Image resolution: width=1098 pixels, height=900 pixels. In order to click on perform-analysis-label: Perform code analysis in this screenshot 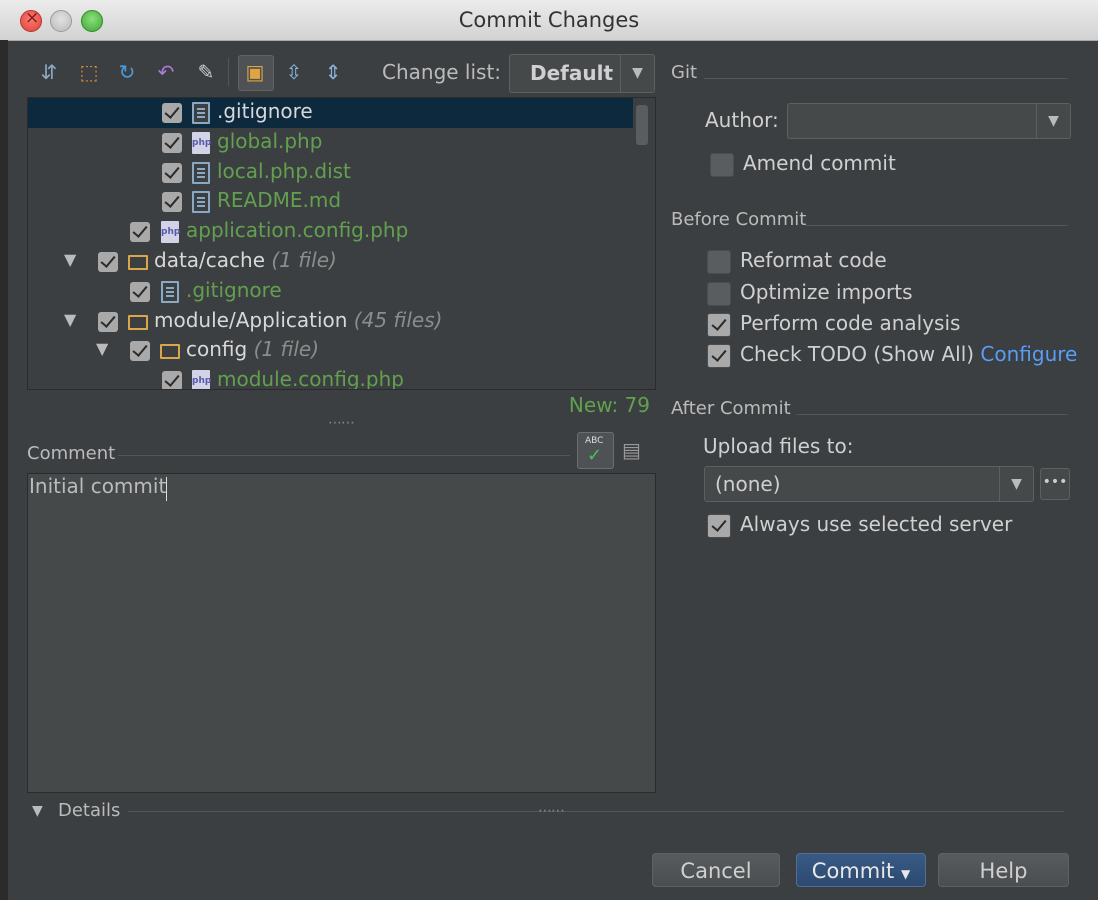, I will do `click(850, 323)`.